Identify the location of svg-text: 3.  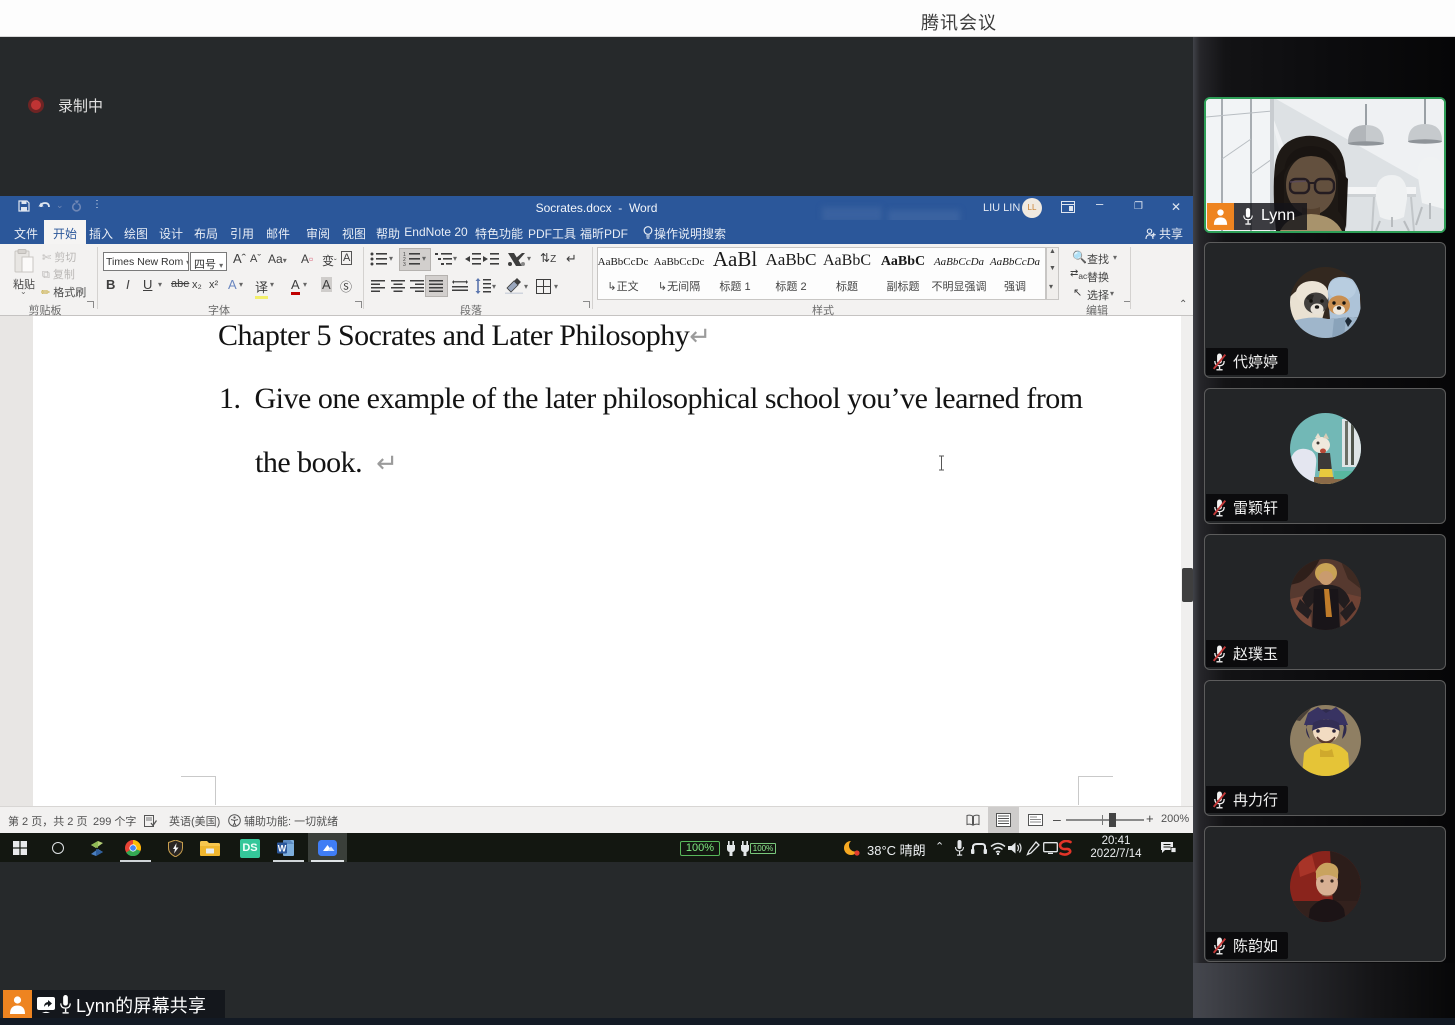
(404, 264).